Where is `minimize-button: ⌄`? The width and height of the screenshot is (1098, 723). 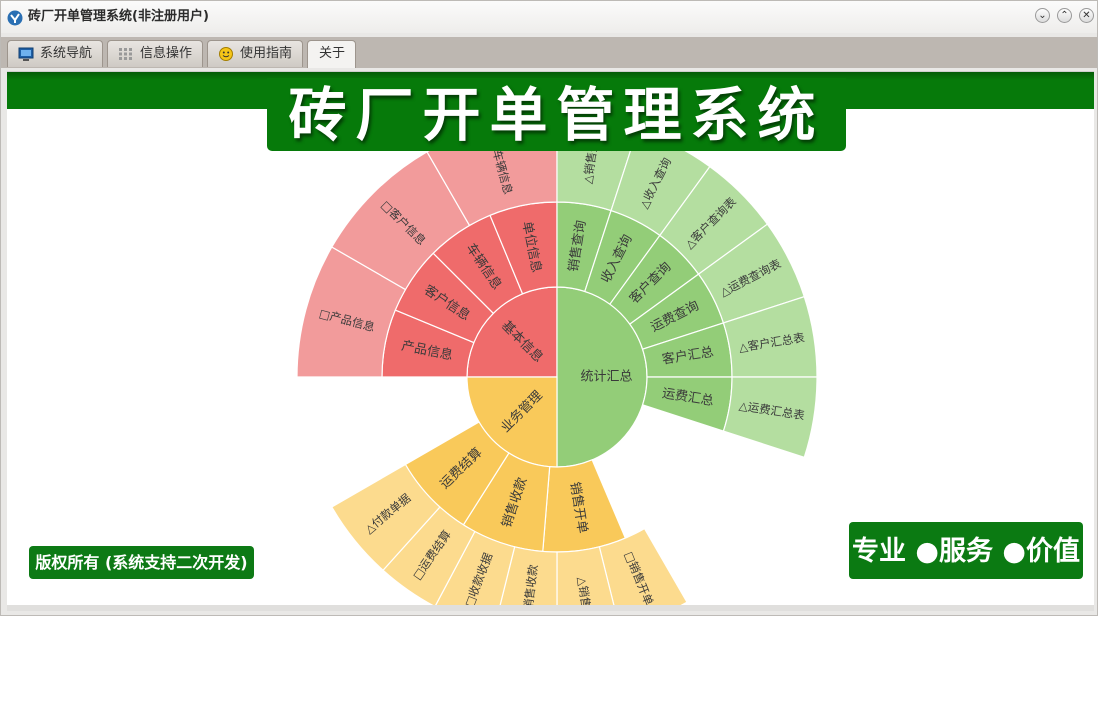
minimize-button: ⌄ is located at coordinates (1042, 15).